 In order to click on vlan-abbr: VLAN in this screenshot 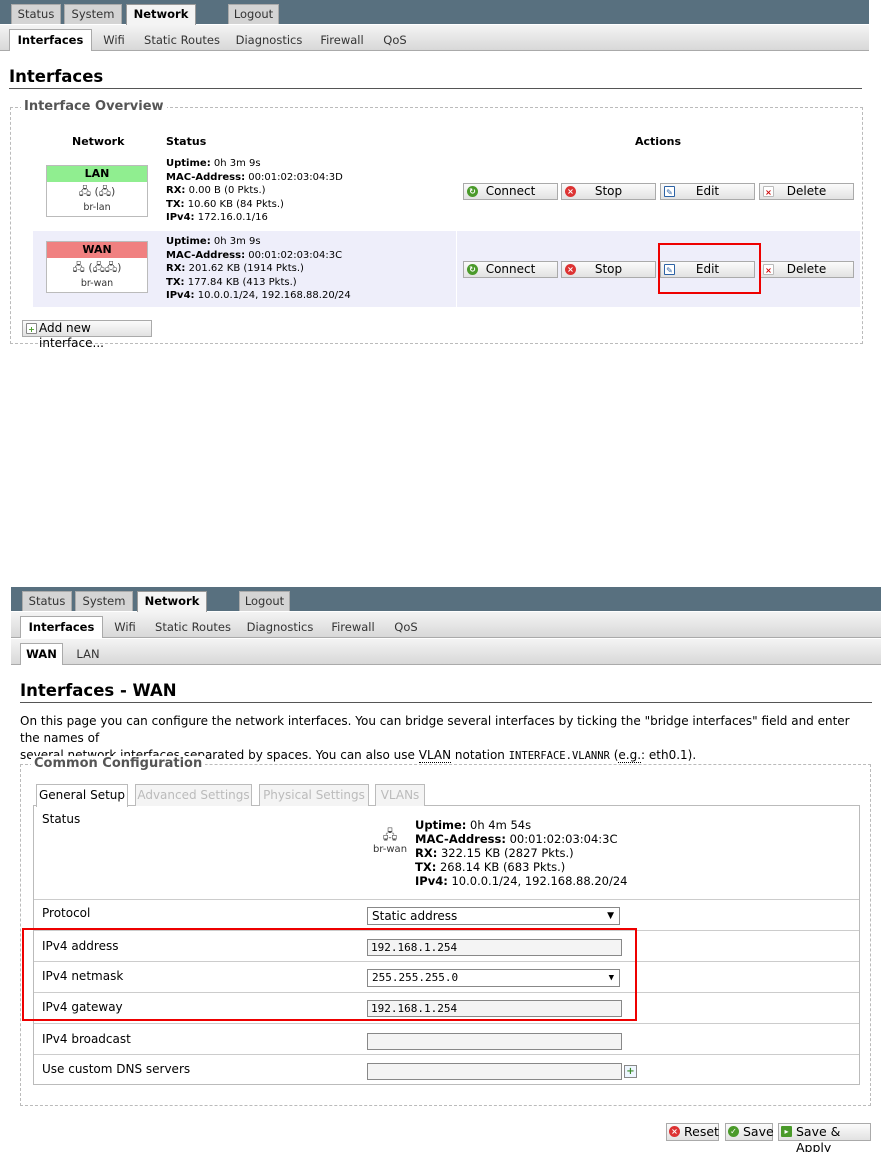, I will do `click(435, 755)`.